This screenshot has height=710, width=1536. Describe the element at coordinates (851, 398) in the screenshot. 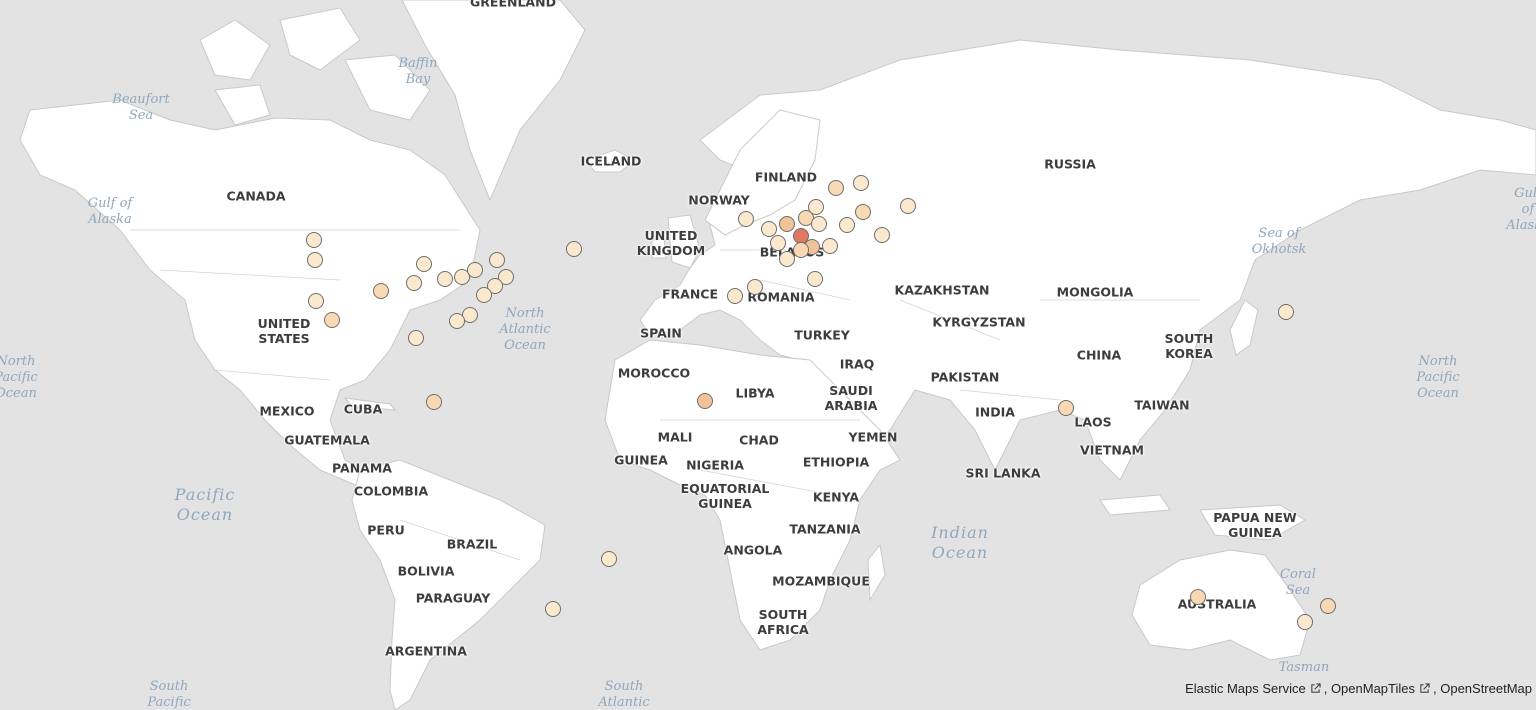

I see `country-label: SAUDI ARABIA` at that location.